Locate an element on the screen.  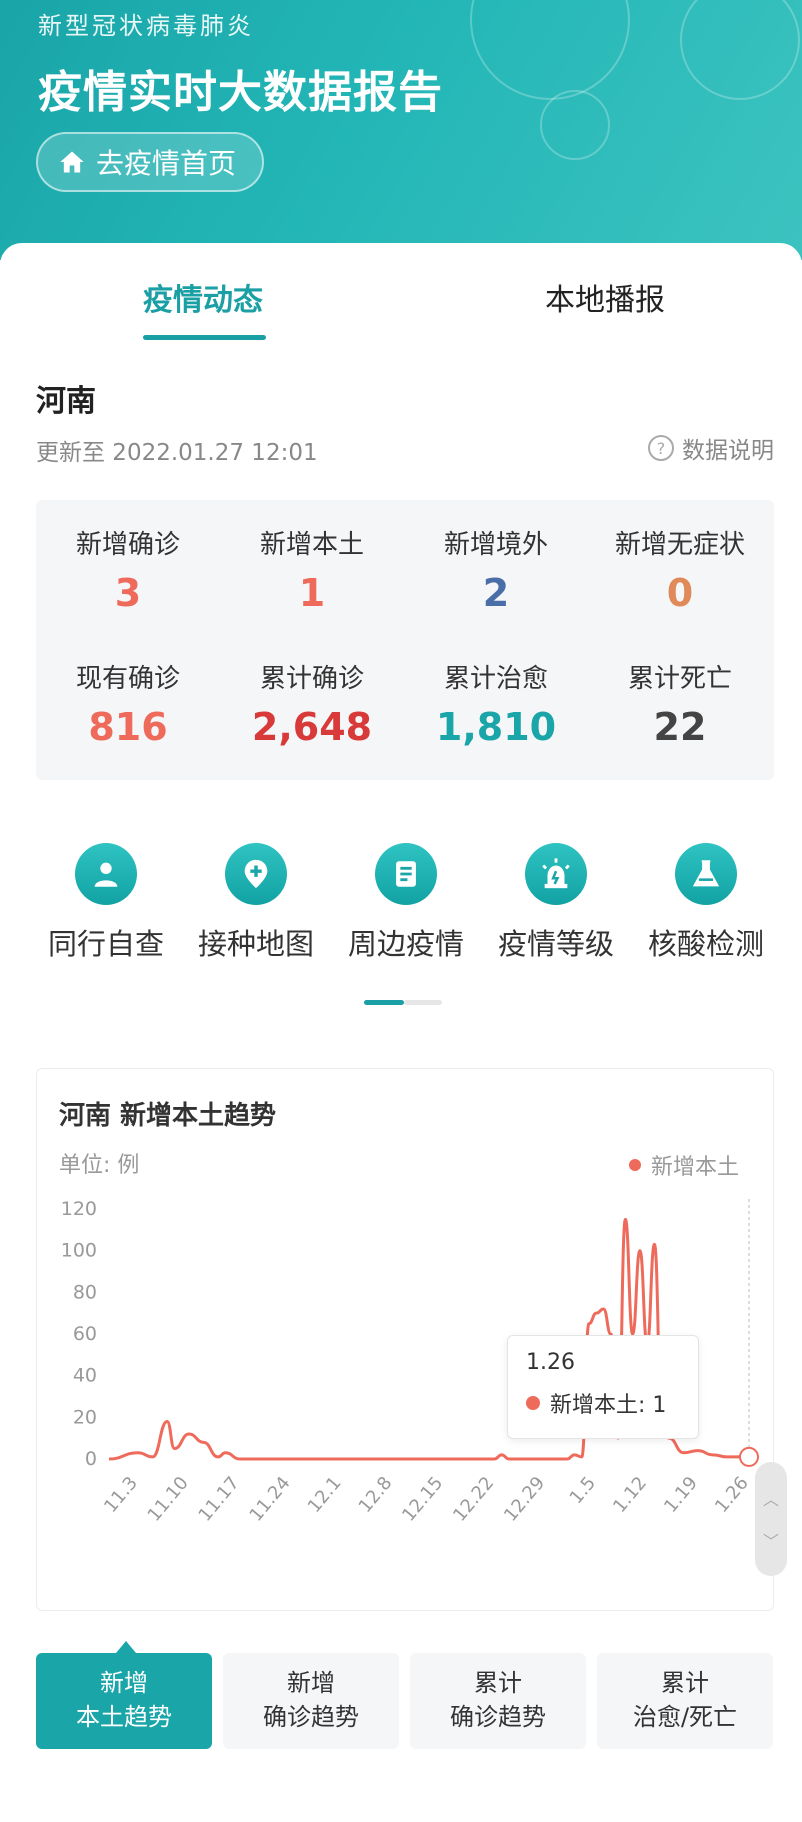
stat-total-confirmed: 累计确诊 2,648 is located at coordinates (312, 703).